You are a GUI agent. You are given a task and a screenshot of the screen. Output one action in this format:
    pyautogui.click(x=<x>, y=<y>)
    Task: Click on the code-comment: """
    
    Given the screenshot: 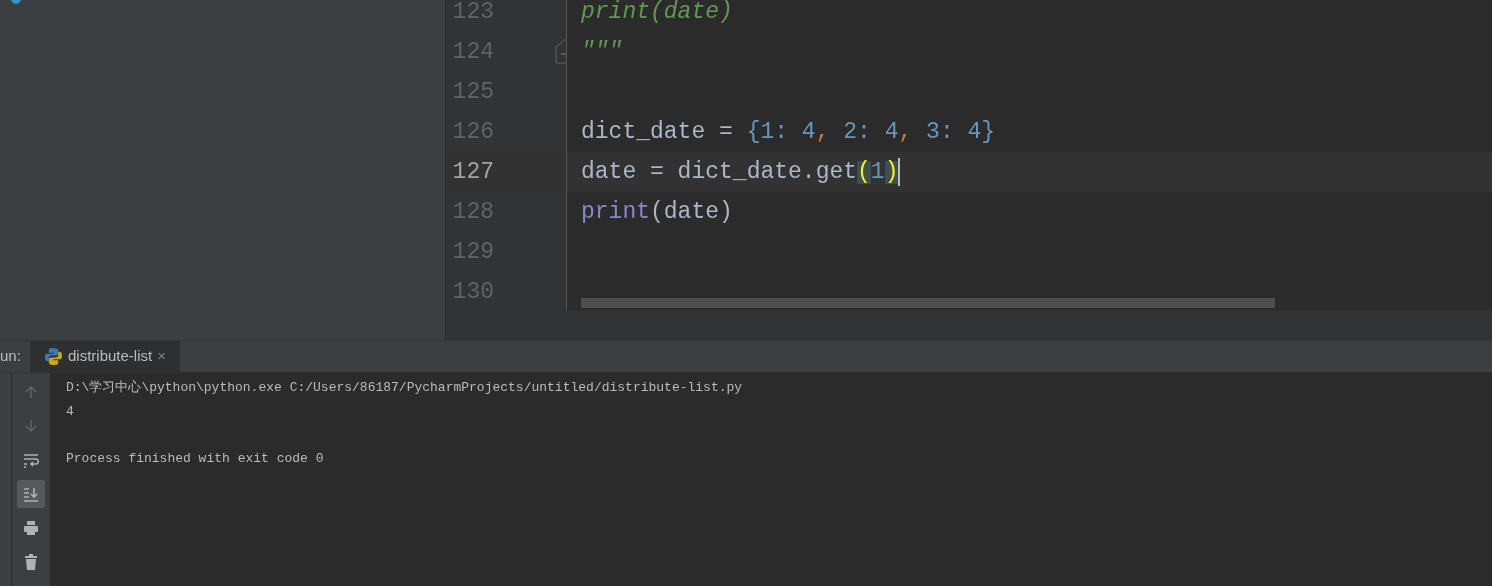 What is the action you would take?
    pyautogui.click(x=602, y=52)
    